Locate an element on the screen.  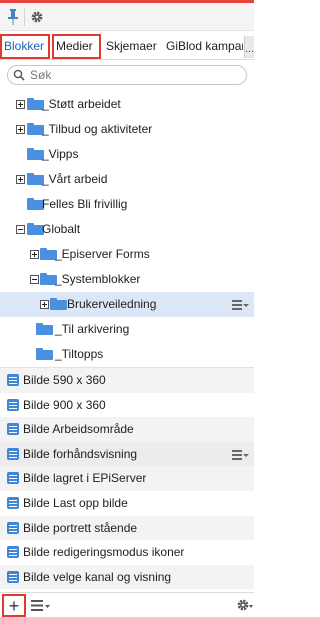
search-input is located at coordinates (135, 75).